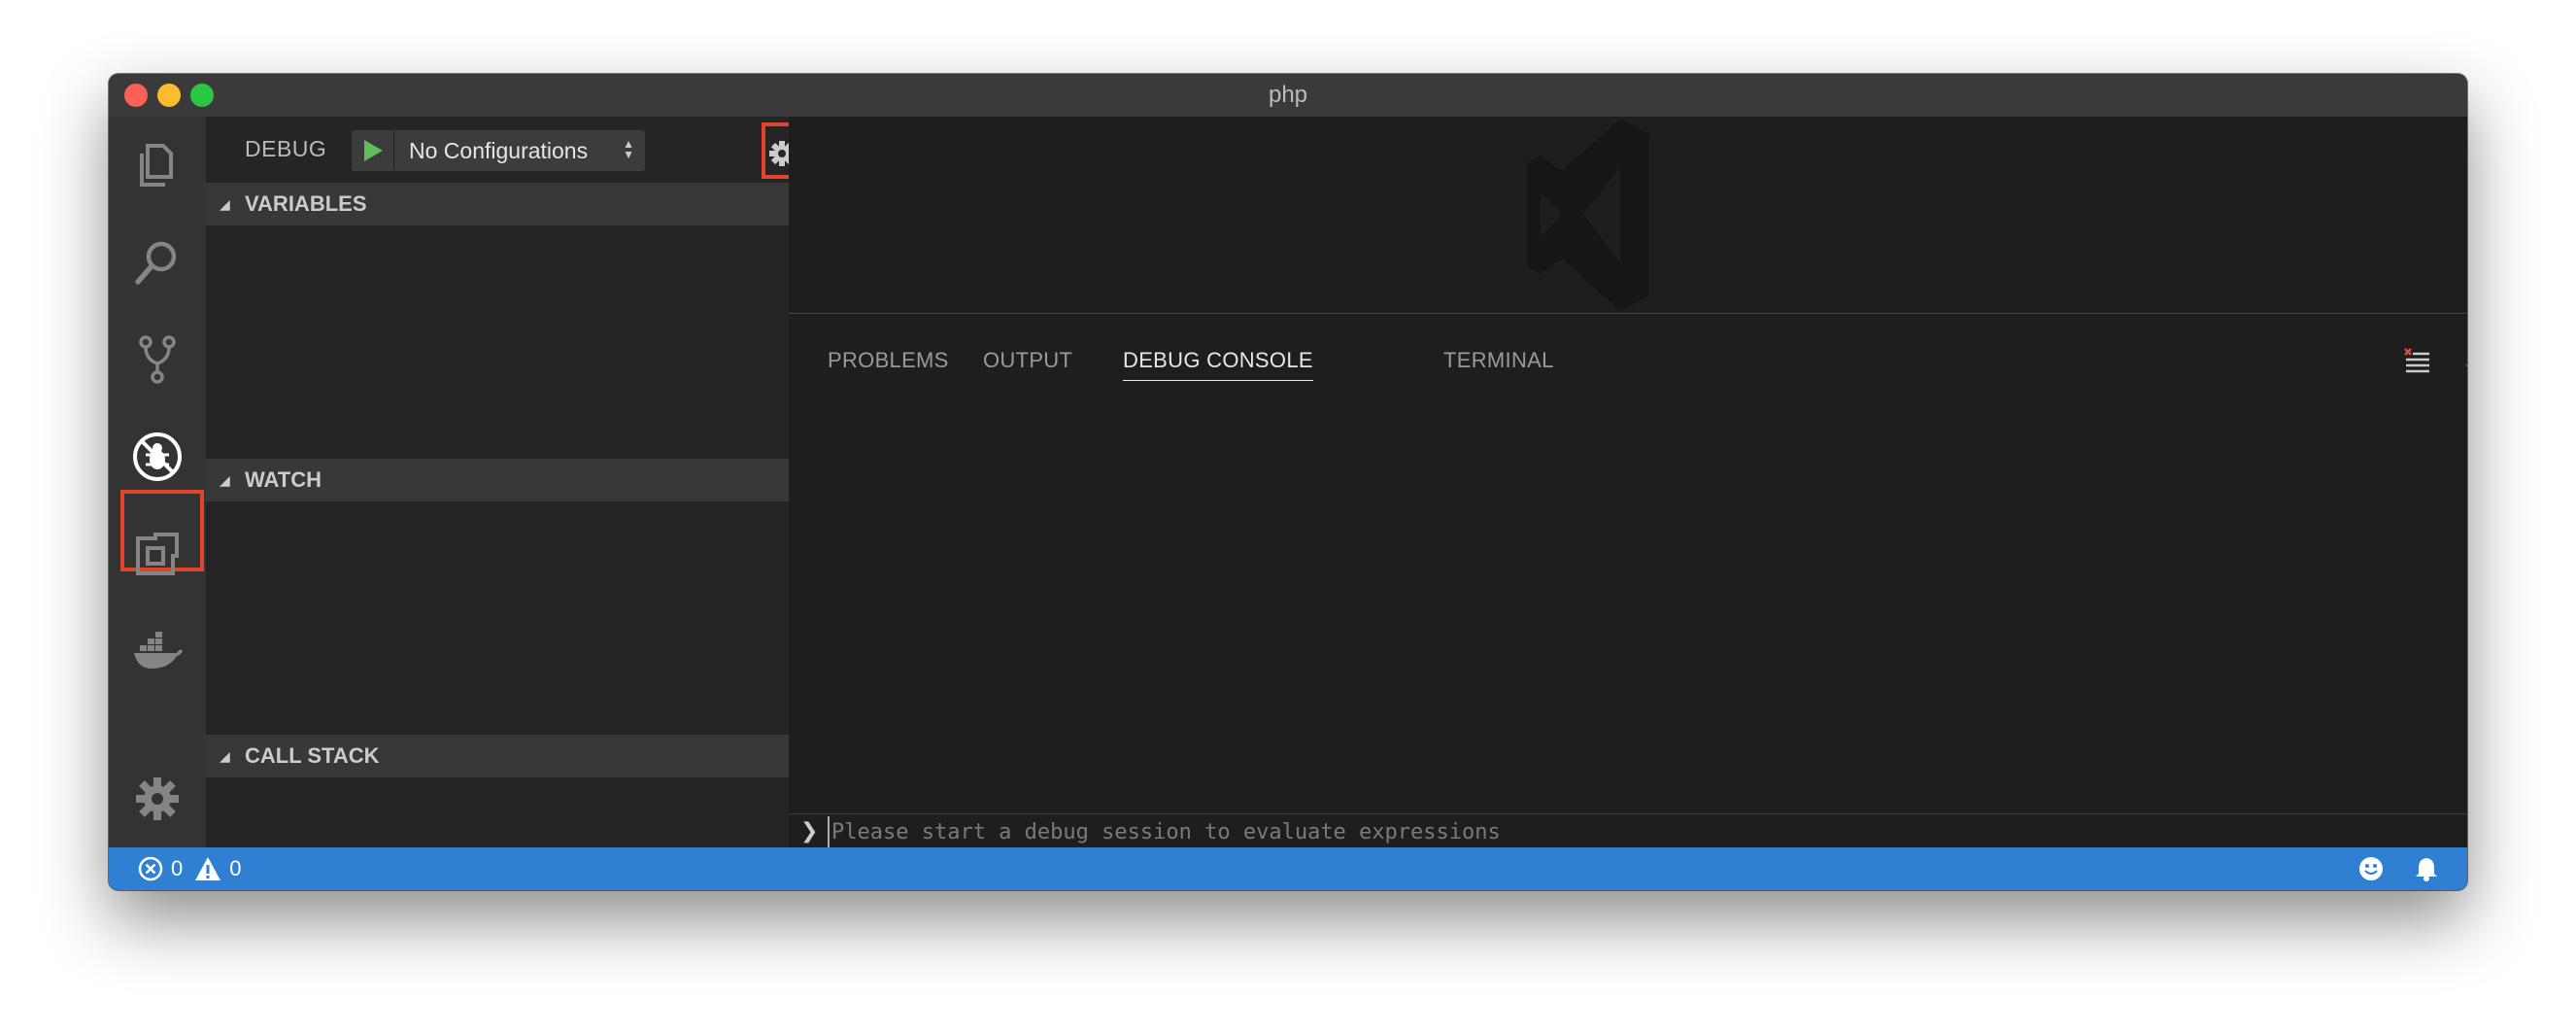 This screenshot has height=1034, width=2576. I want to click on source-control-icon, so click(157, 359).